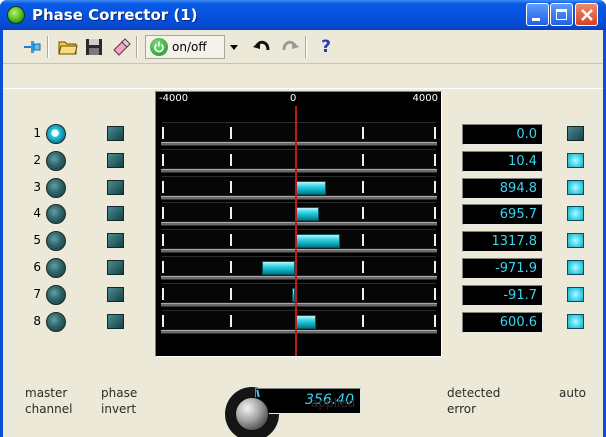 This screenshot has width=606, height=437. What do you see at coordinates (37, 213) in the screenshot?
I see `channel-number: 4` at bounding box center [37, 213].